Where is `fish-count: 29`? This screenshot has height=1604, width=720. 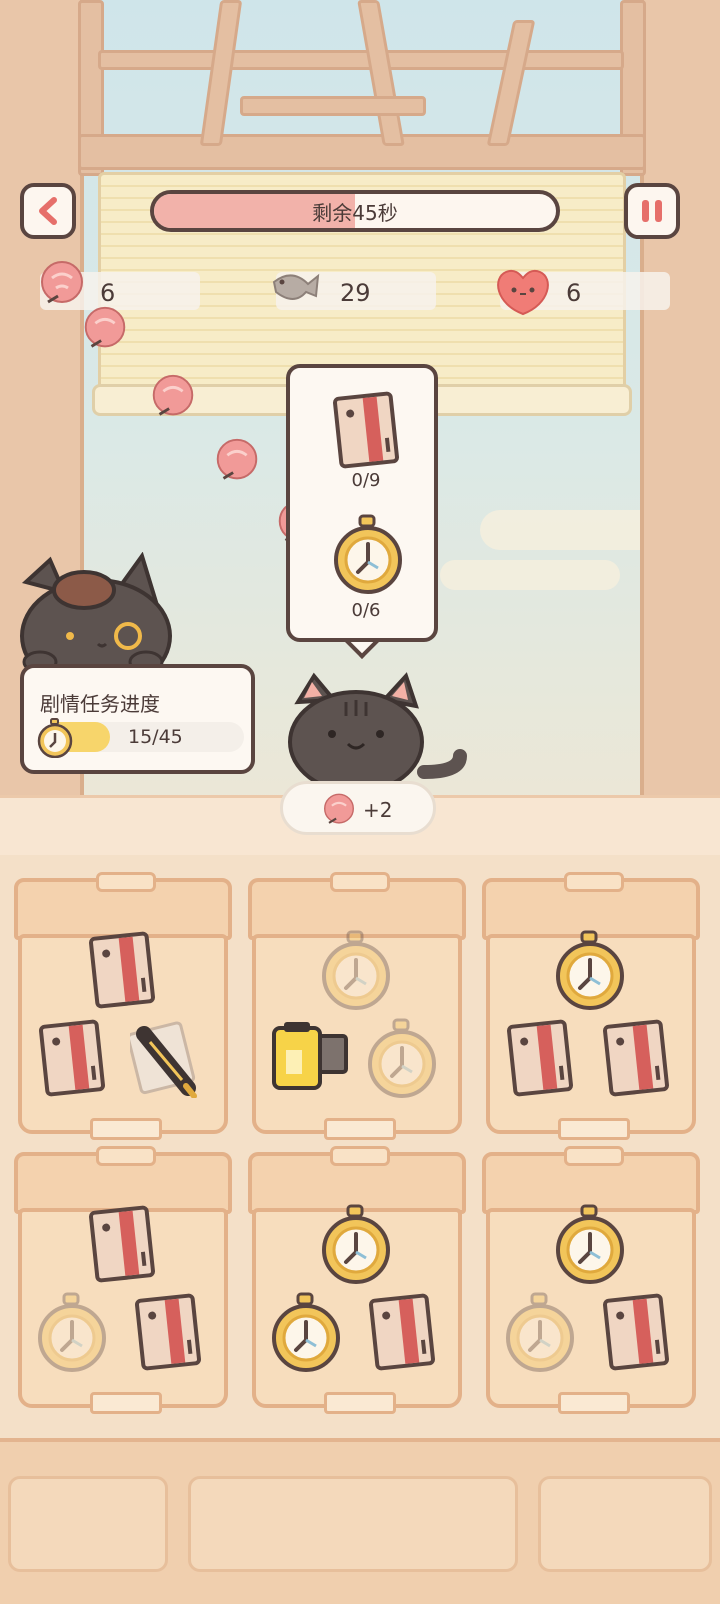 fish-count: 29 is located at coordinates (355, 293).